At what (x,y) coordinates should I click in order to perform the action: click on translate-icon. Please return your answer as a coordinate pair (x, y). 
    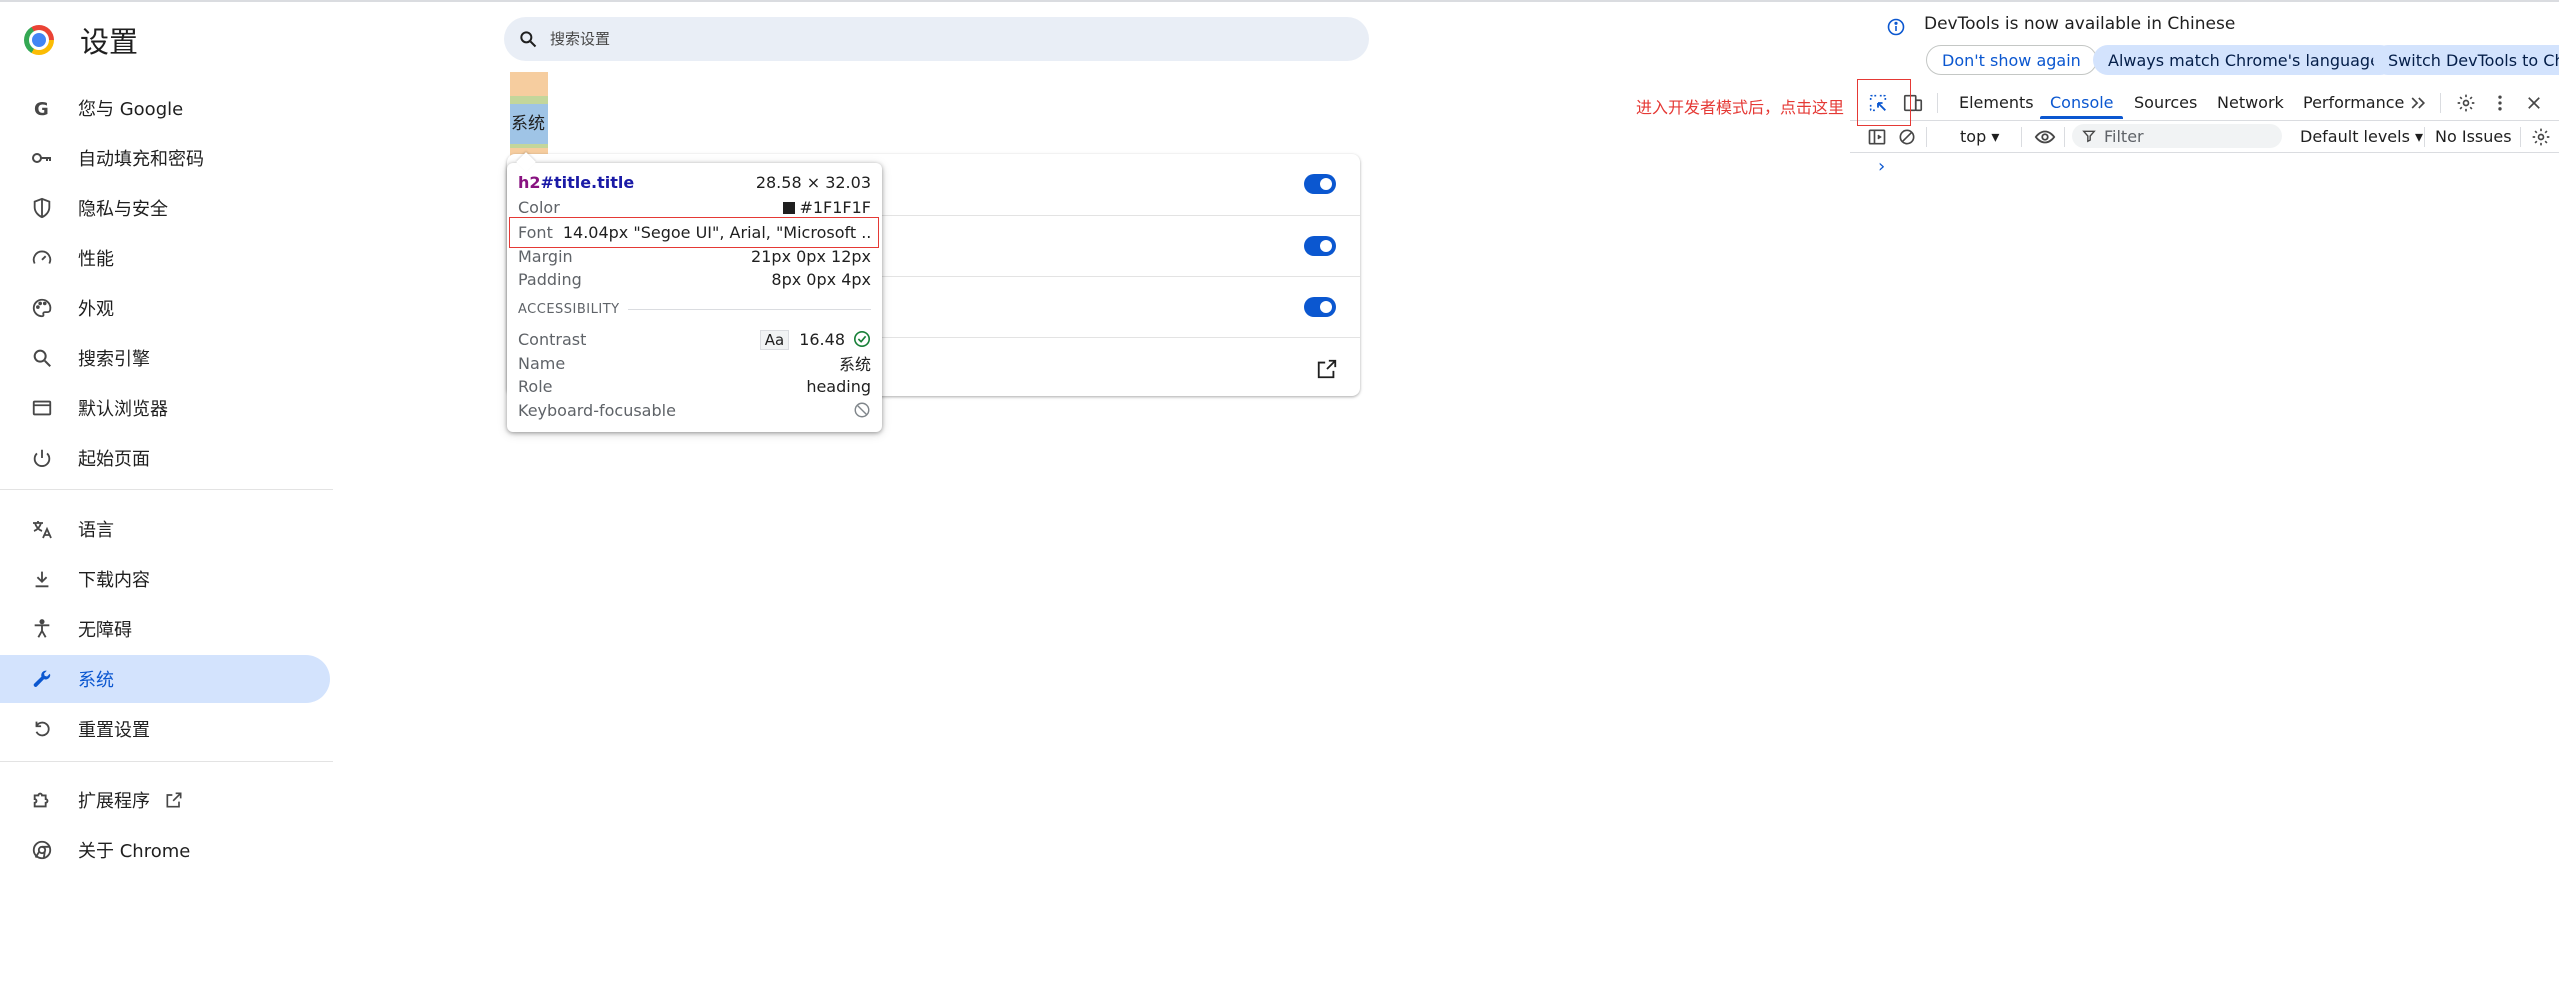
    Looking at the image, I should click on (42, 529).